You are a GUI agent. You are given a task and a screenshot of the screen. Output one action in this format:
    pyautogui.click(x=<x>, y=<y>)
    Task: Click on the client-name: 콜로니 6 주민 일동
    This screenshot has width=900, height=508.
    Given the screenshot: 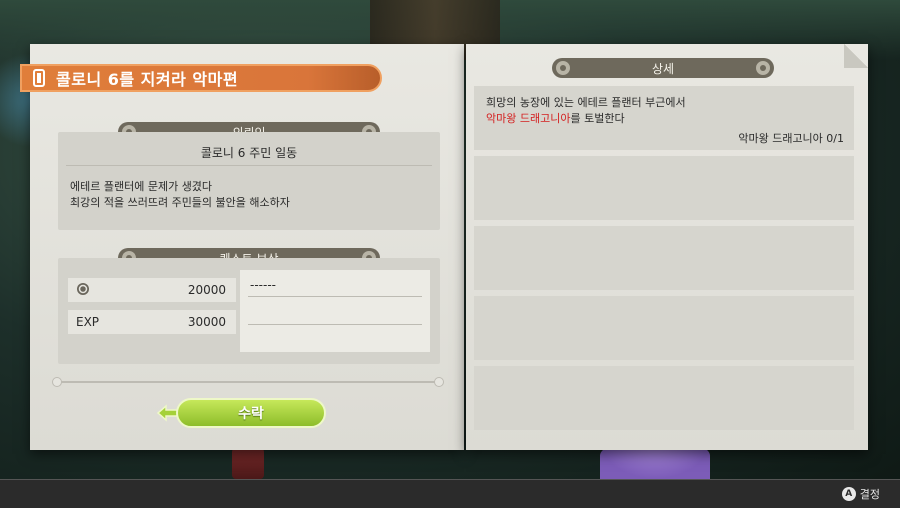 What is the action you would take?
    pyautogui.click(x=249, y=153)
    